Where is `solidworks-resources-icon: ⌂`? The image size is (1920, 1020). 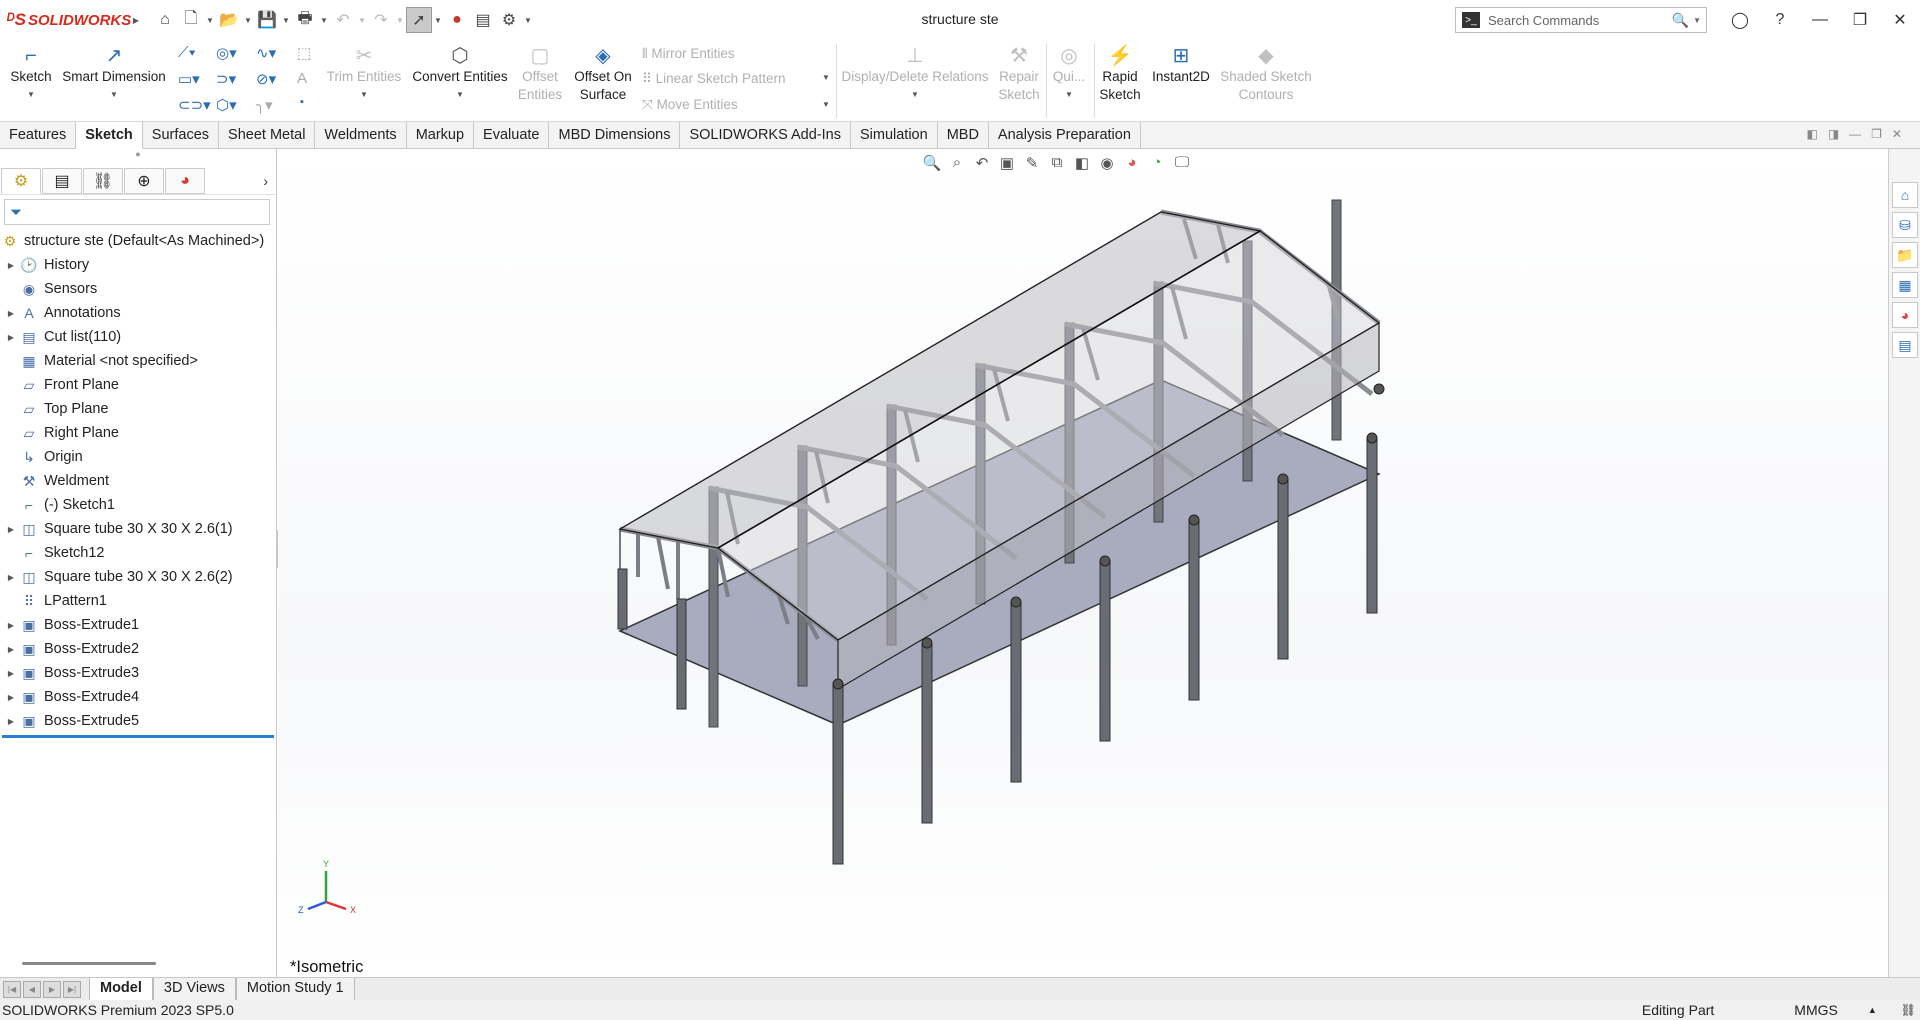
solidworks-resources-icon: ⌂ is located at coordinates (1905, 195).